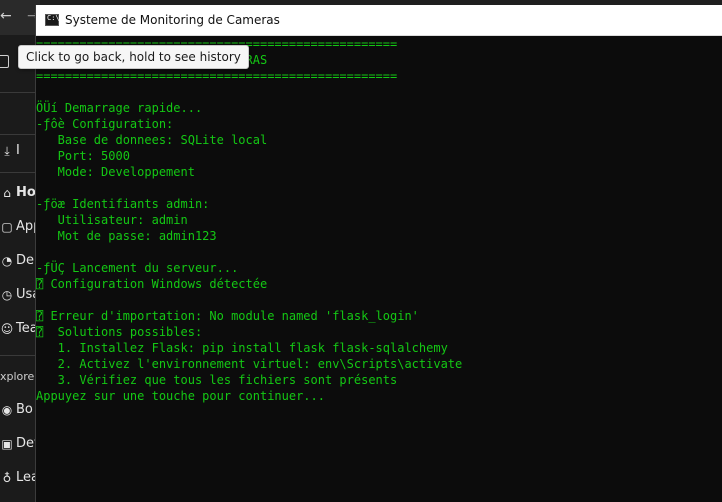 The image size is (722, 502). I want to click on download-icon: ⤓, so click(7, 151).